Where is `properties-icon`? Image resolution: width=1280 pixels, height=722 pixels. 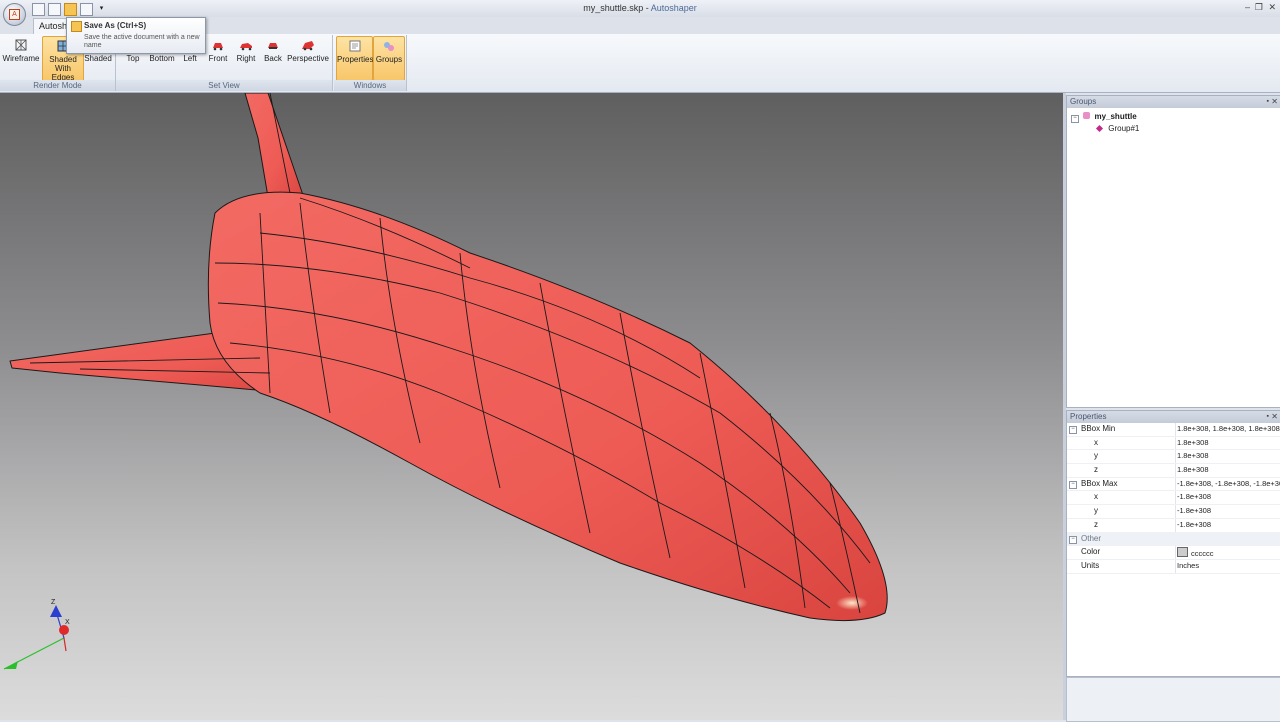 properties-icon is located at coordinates (354, 46).